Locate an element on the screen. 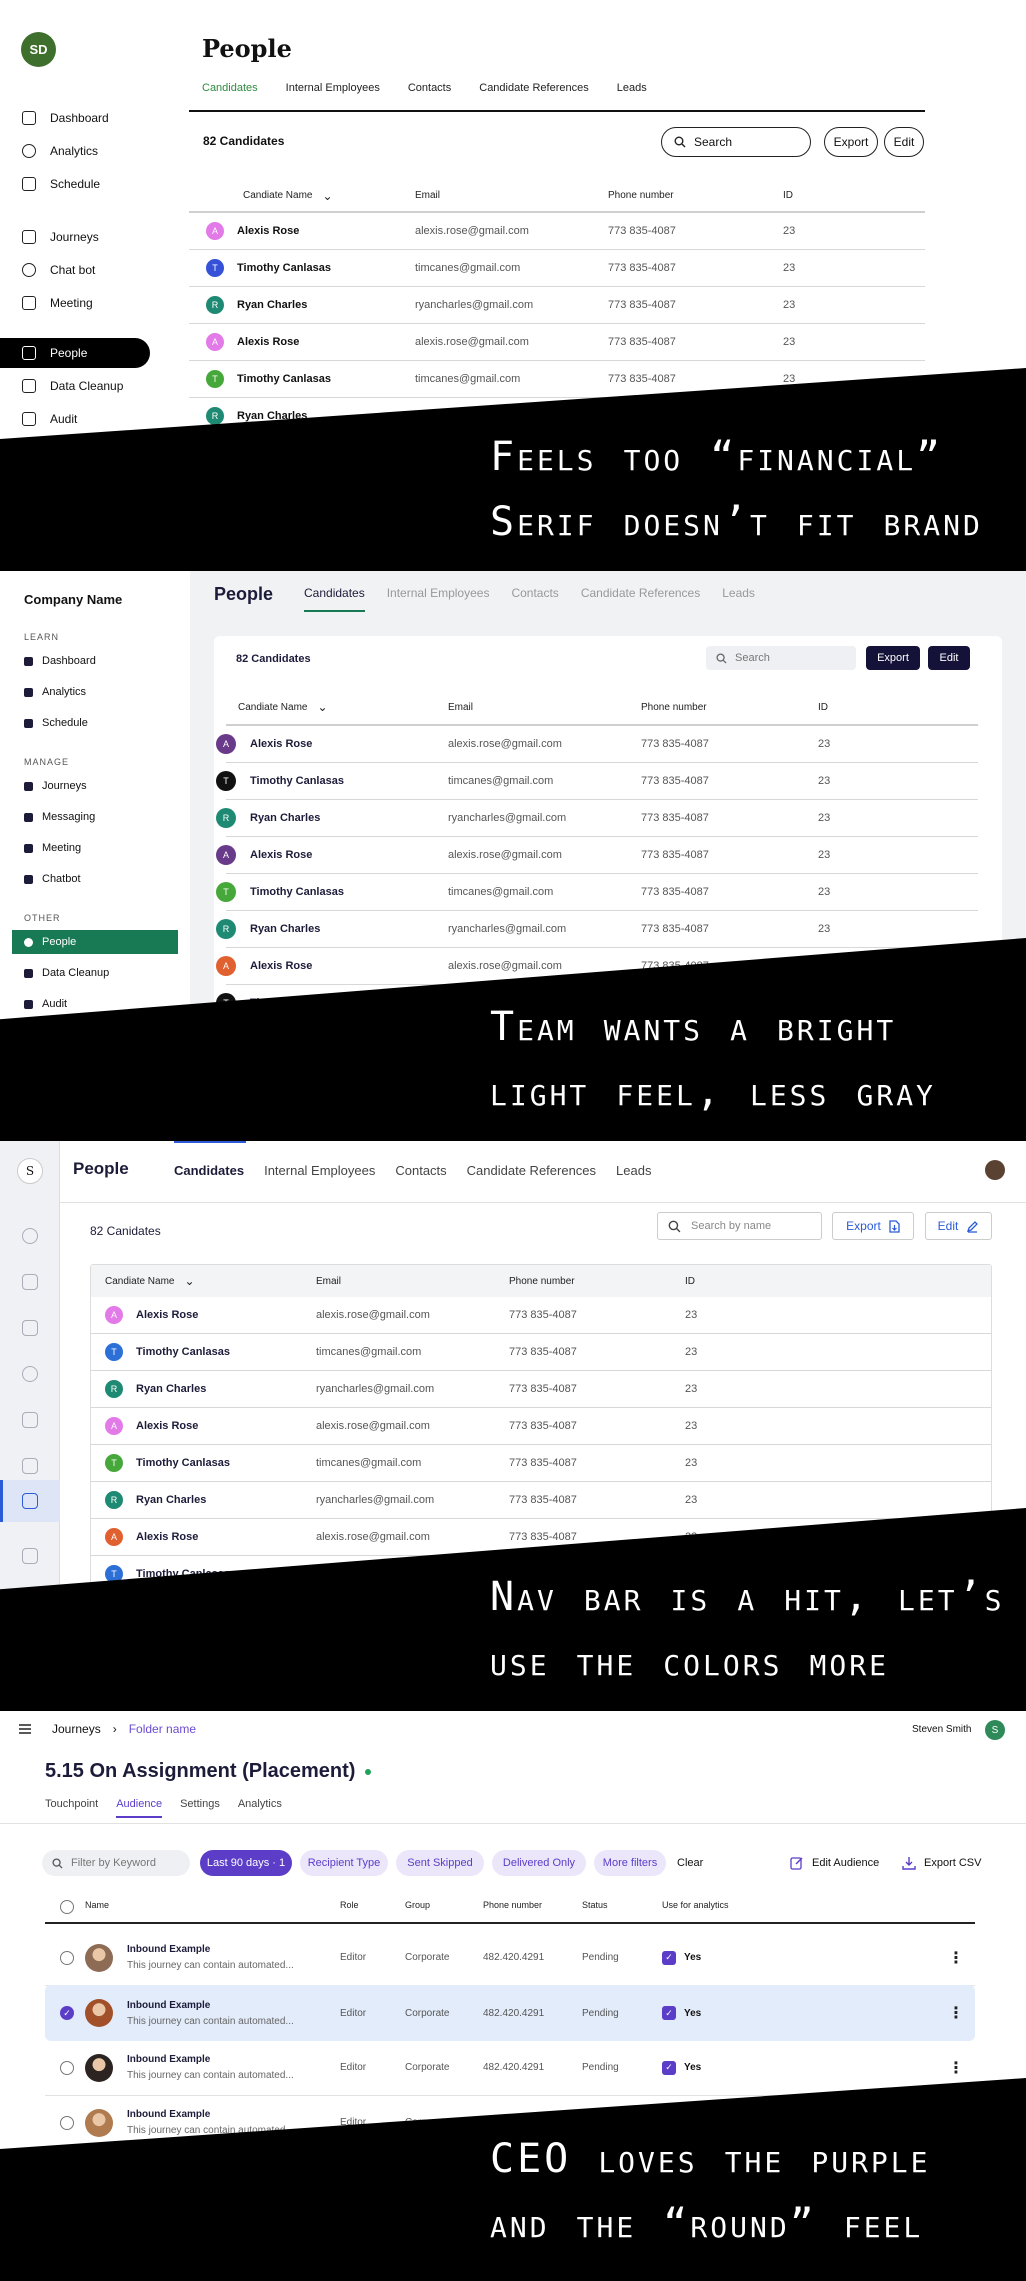  sidebar-item-data-cleanup: Data Cleanup is located at coordinates (72, 386).